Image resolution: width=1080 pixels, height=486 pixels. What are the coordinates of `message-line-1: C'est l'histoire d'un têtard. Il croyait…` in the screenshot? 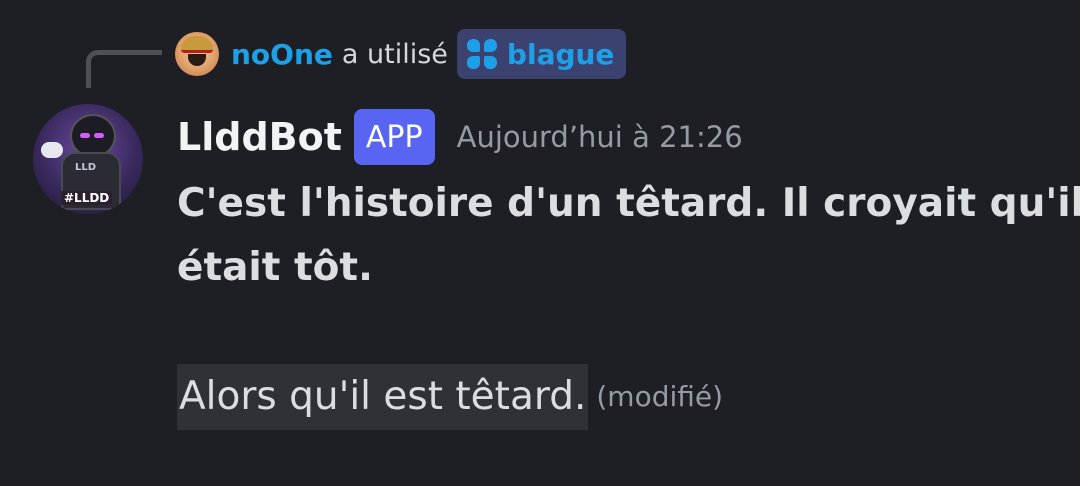 It's located at (628, 203).